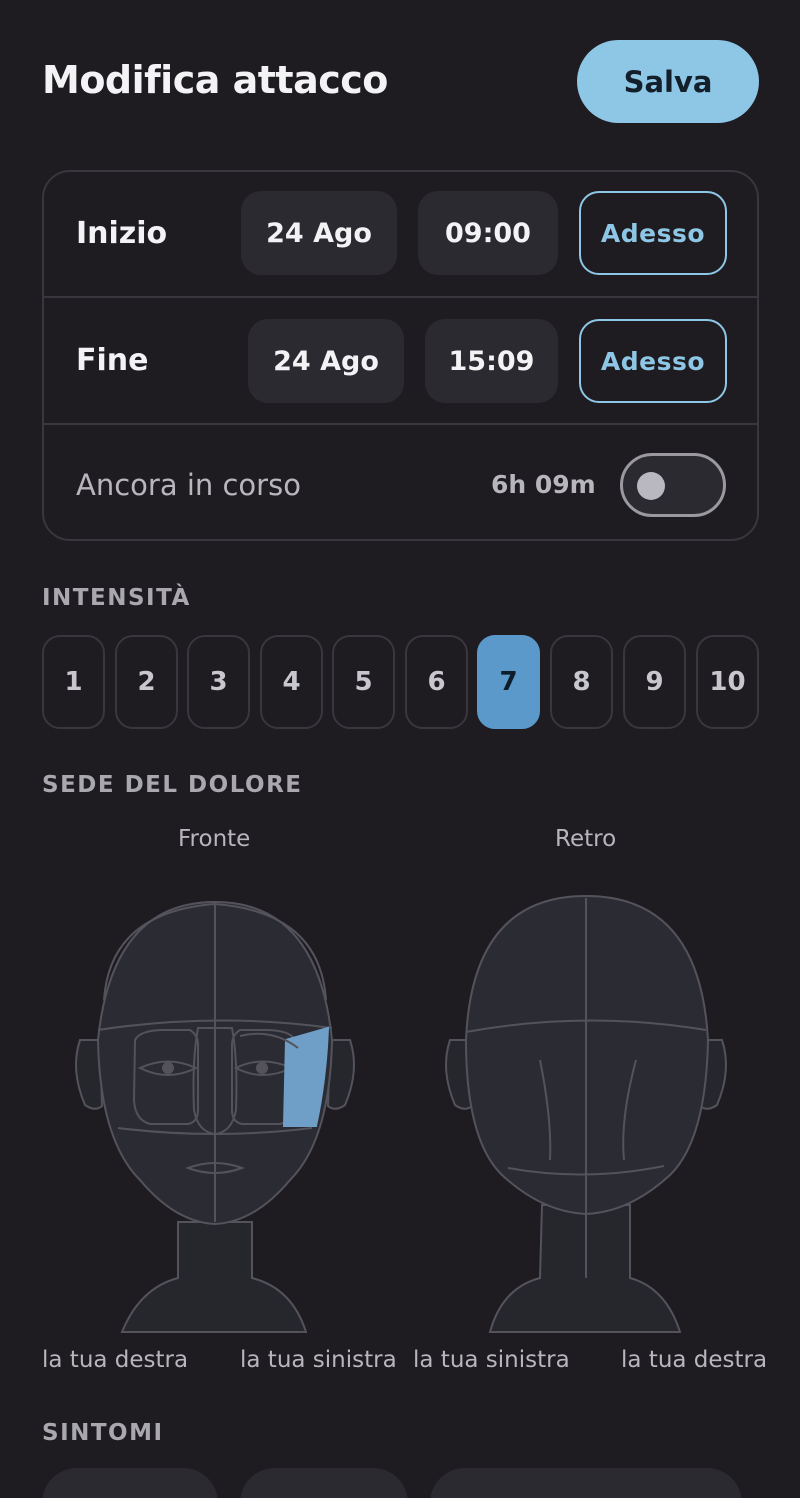 This screenshot has width=800, height=1498. What do you see at coordinates (122, 233) in the screenshot?
I see `start-label: Inizio` at bounding box center [122, 233].